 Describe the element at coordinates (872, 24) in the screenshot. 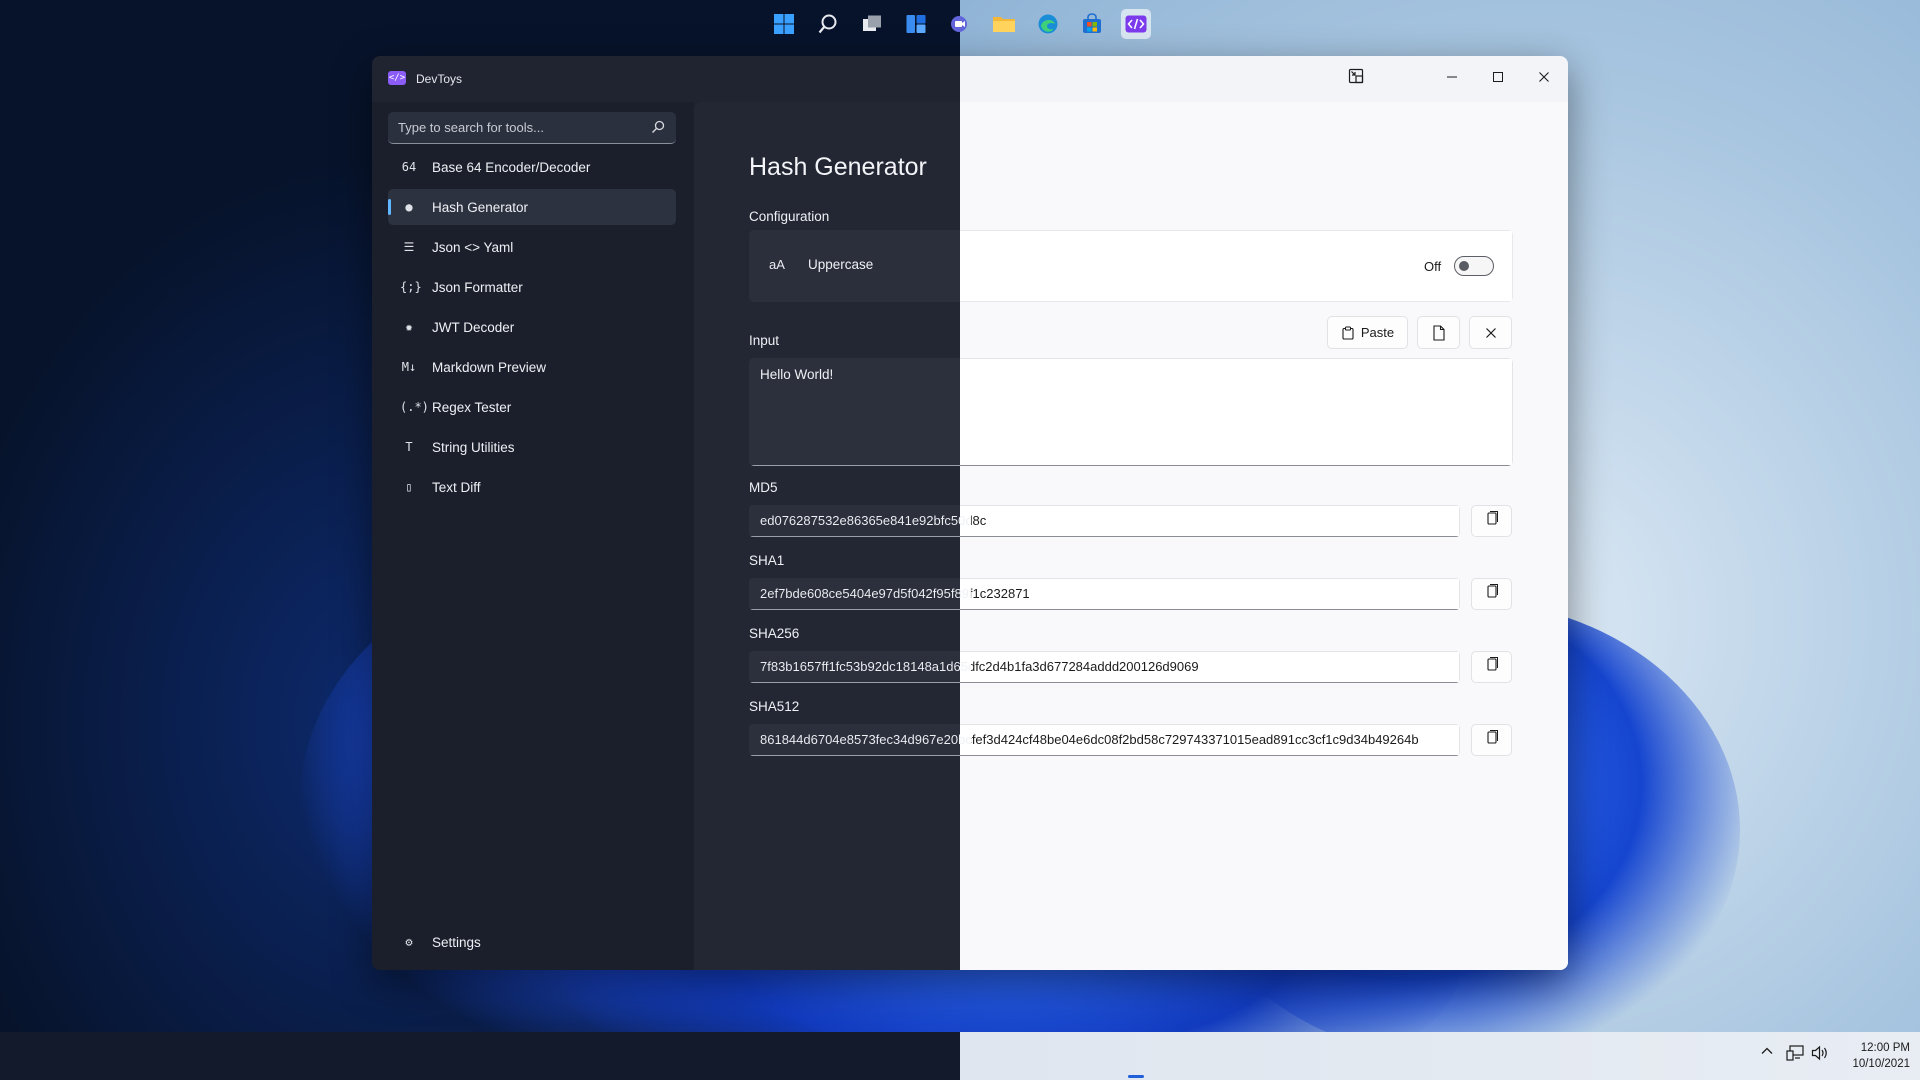

I see `task-view-button` at that location.